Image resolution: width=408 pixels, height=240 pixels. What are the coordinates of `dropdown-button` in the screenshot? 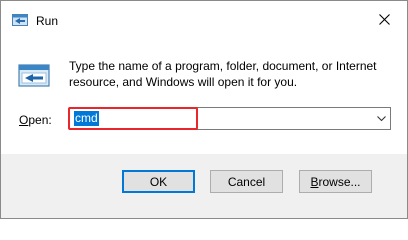 It's located at (381, 118).